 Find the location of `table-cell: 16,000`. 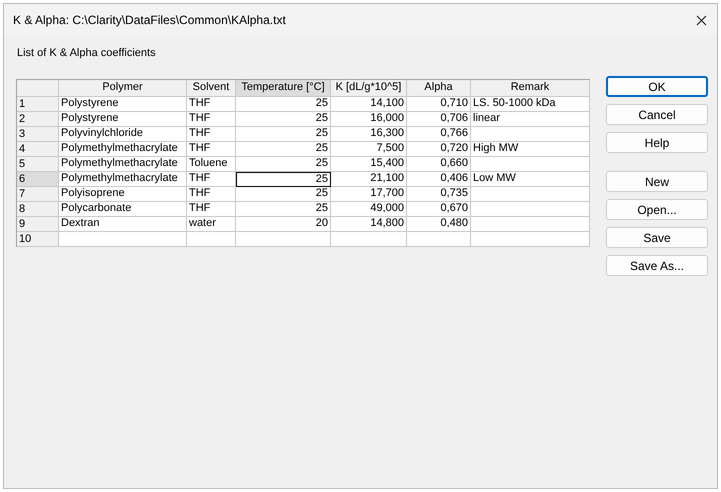

table-cell: 16,000 is located at coordinates (369, 119).